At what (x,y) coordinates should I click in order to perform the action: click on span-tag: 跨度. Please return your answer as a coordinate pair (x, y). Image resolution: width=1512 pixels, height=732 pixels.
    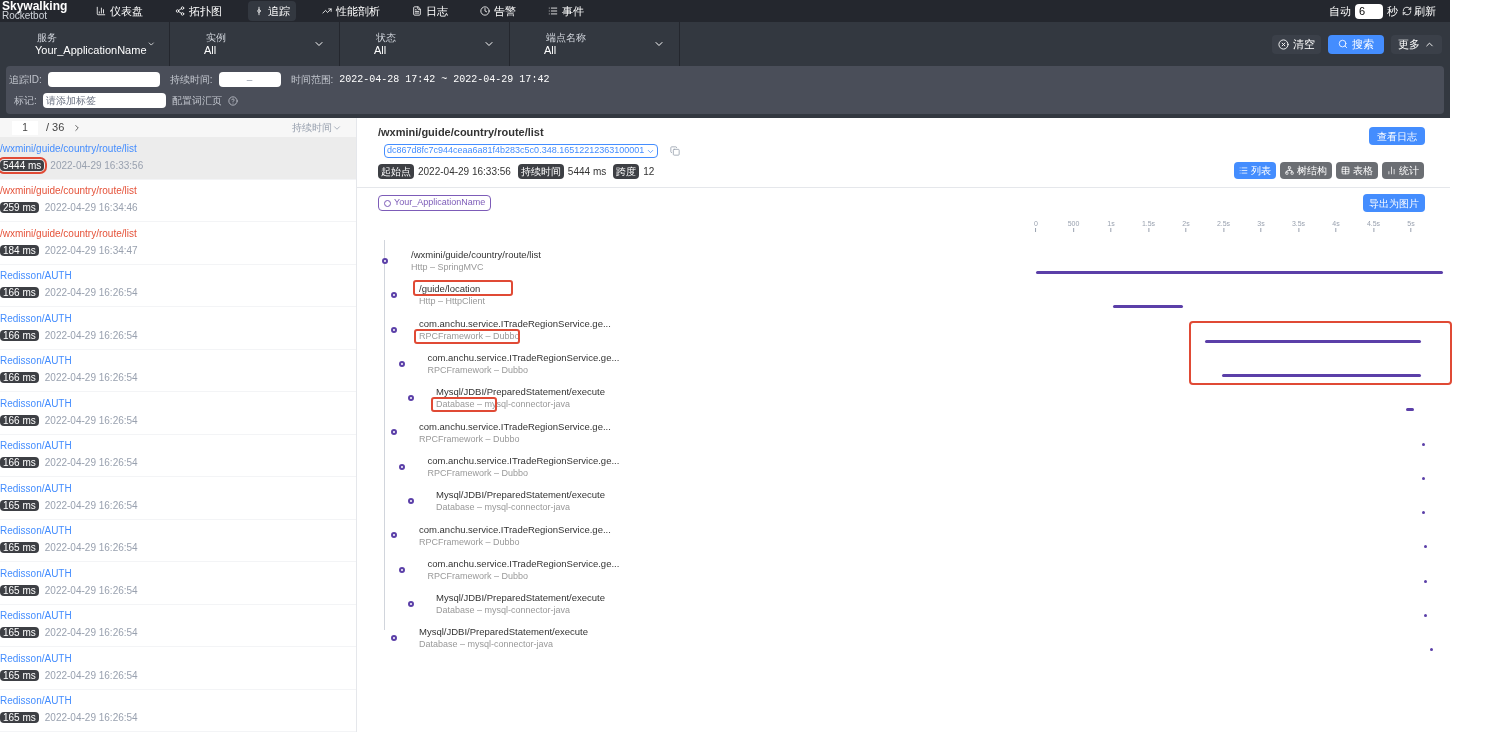
    Looking at the image, I should click on (626, 171).